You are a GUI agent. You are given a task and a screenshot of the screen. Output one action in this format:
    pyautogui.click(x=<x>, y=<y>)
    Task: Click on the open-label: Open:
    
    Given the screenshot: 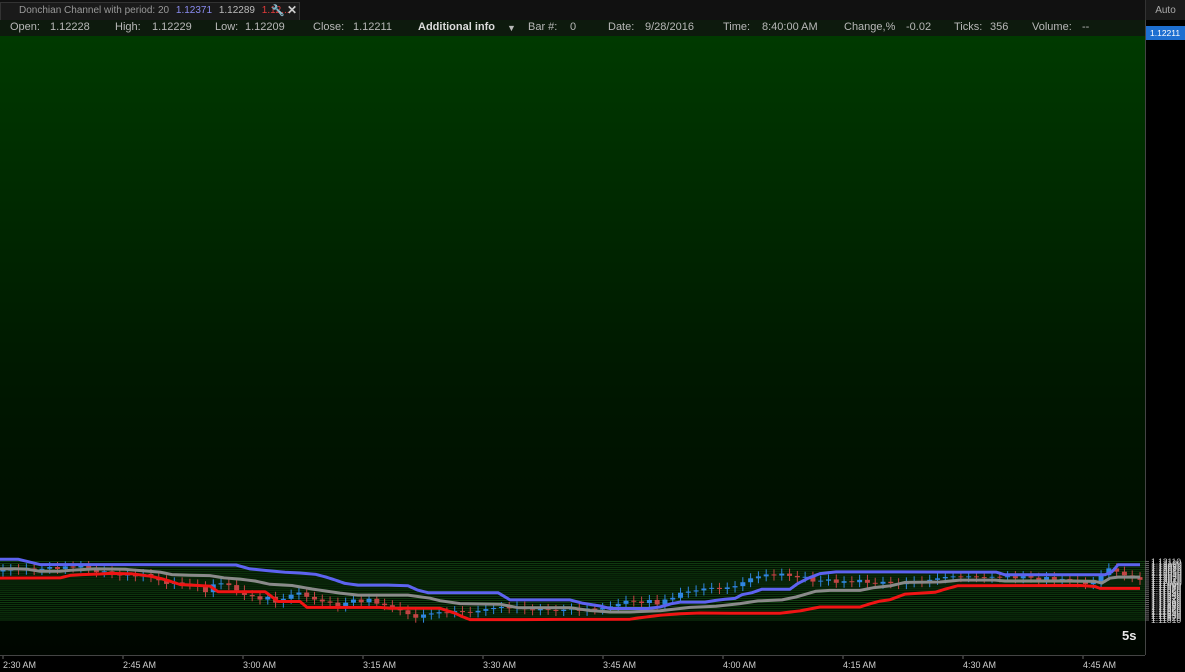 What is the action you would take?
    pyautogui.click(x=25, y=27)
    